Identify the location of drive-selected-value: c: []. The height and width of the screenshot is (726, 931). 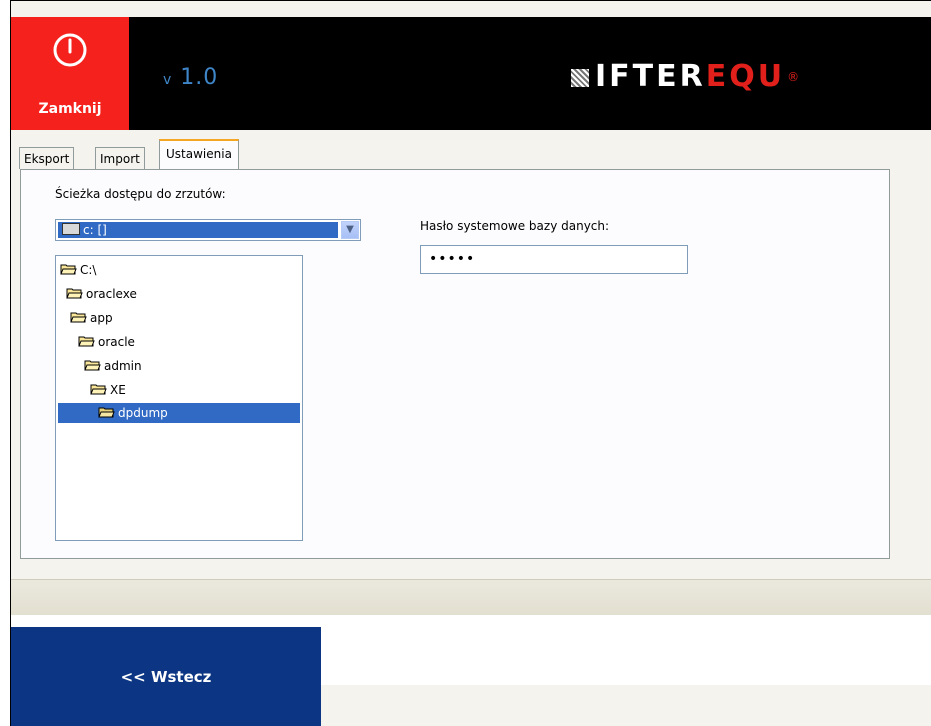
(198, 230).